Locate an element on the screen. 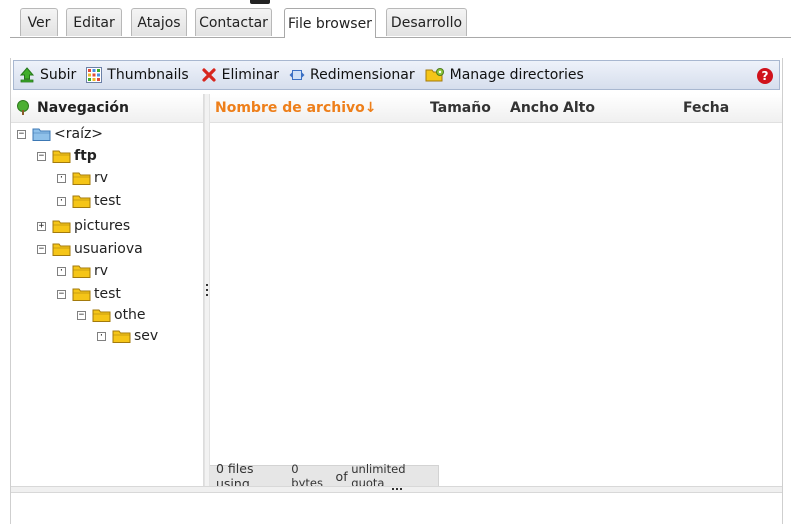  tree-item: − ftp is located at coordinates (67, 156).